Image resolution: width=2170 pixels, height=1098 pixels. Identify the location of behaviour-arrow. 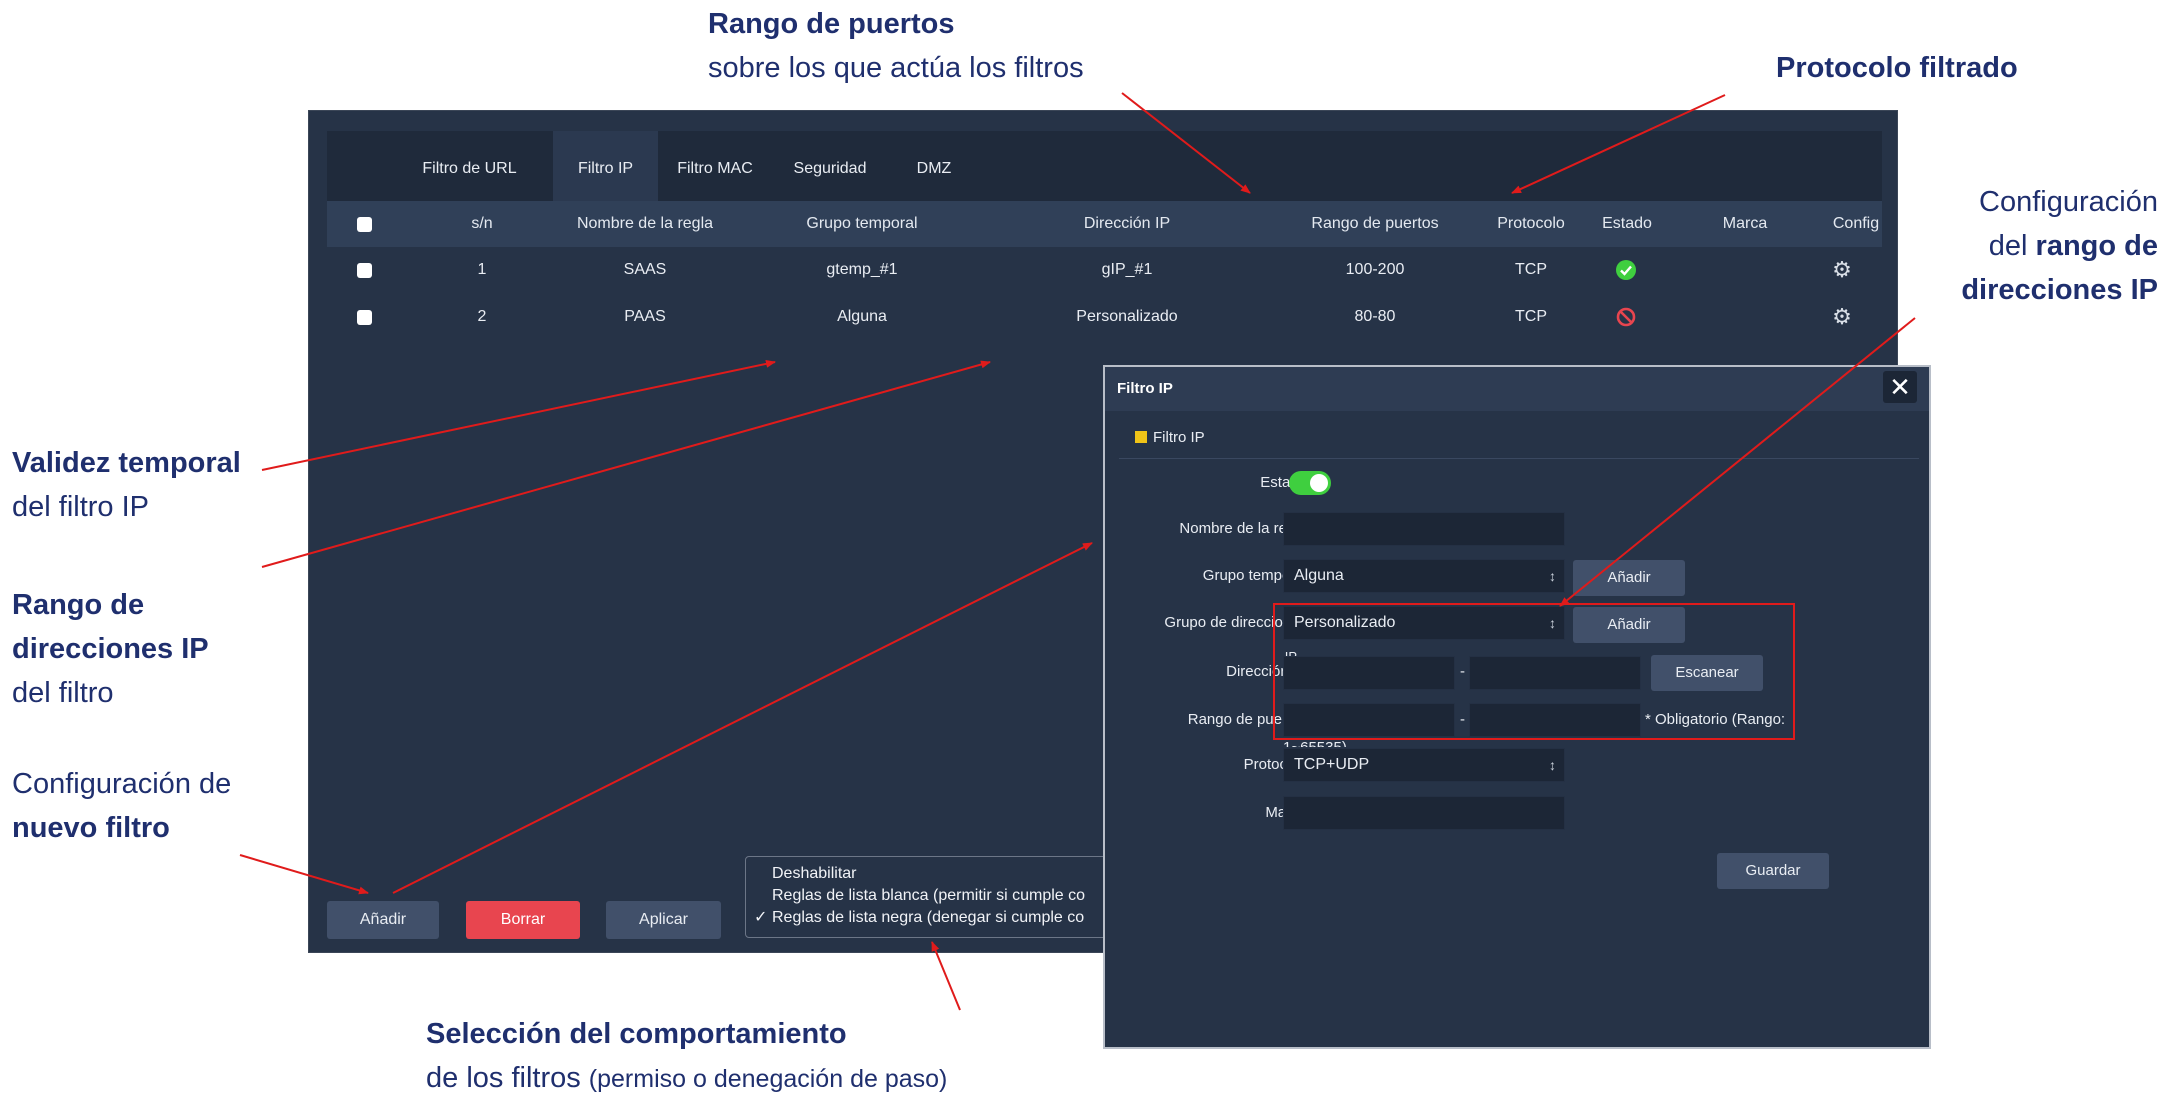
(946, 976).